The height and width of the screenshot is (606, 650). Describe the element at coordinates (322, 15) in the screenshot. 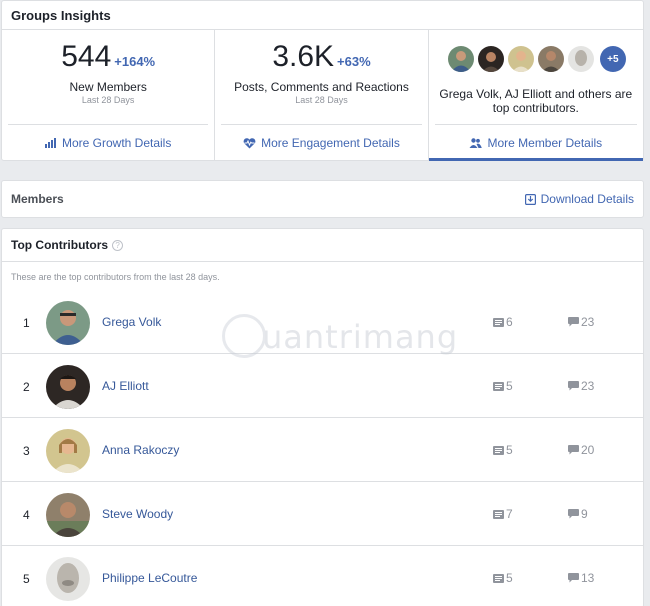

I see `groups-insights-title: Groups Insights` at that location.